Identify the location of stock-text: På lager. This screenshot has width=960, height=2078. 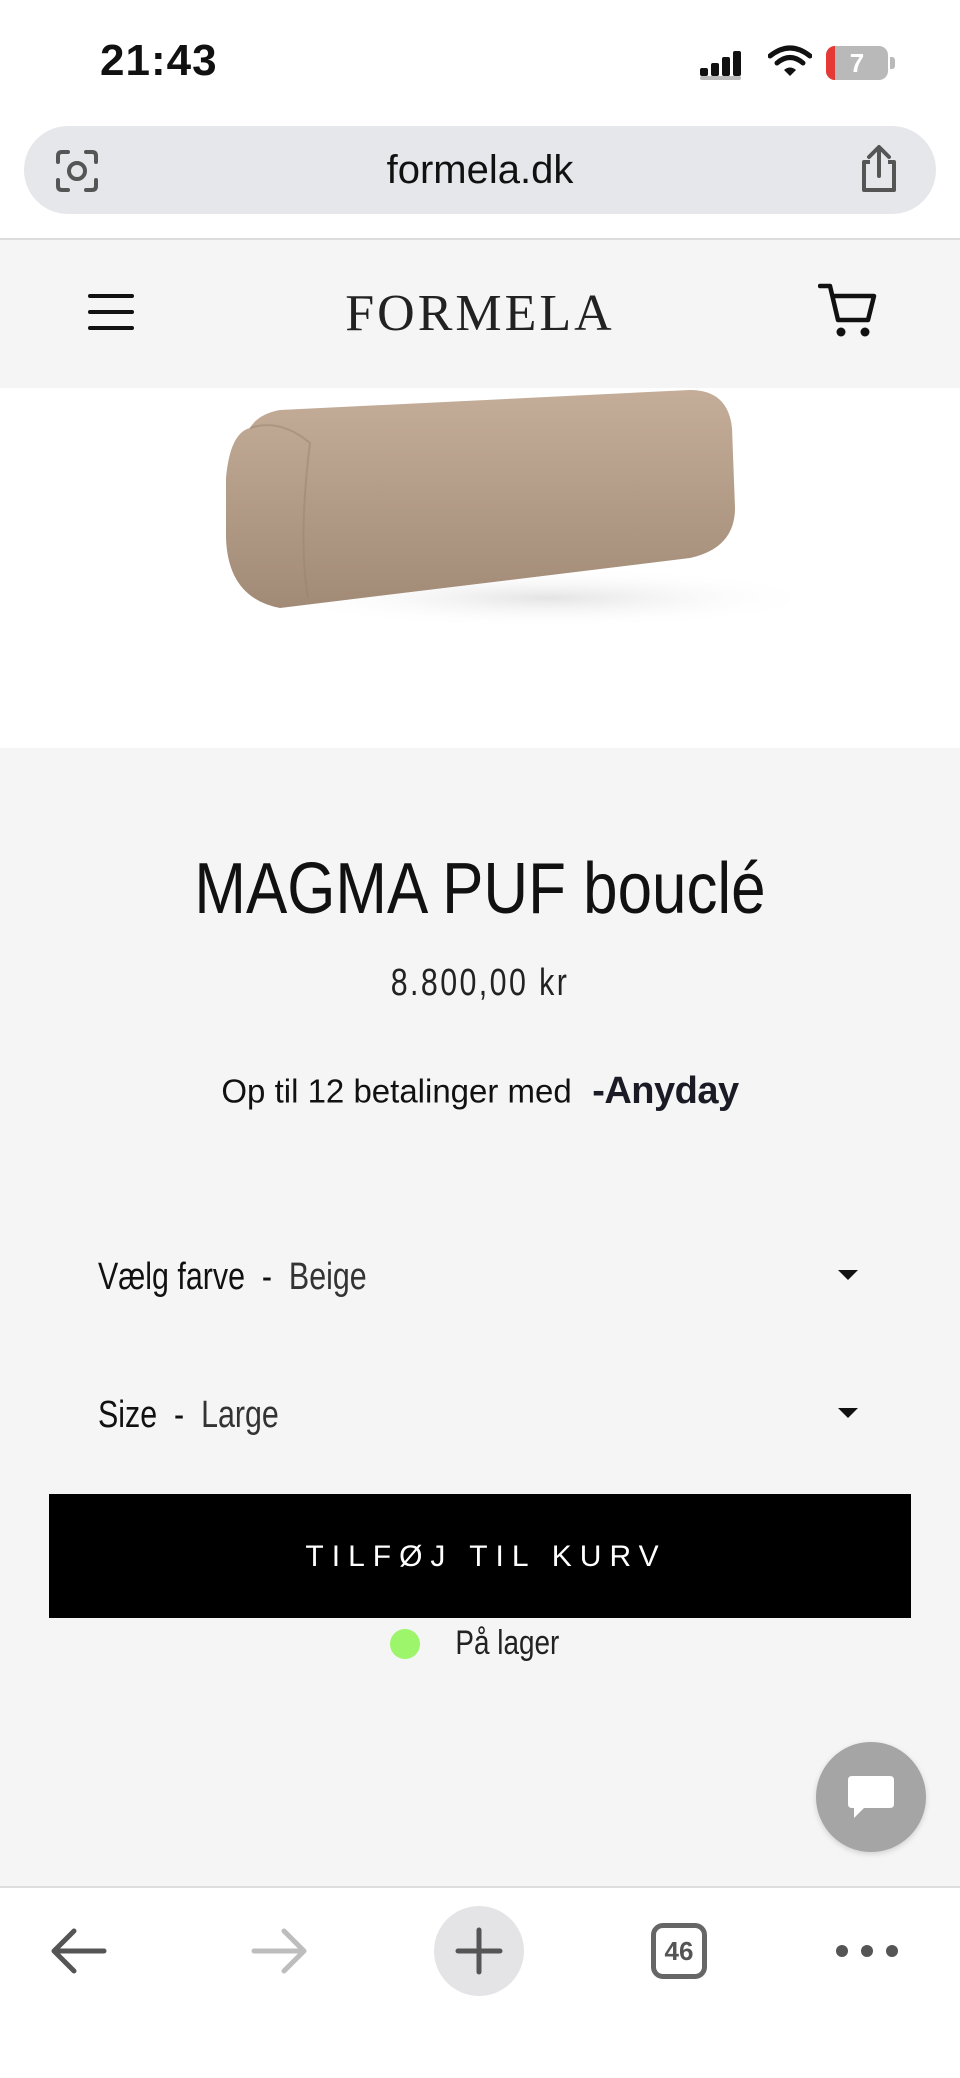
(507, 1643).